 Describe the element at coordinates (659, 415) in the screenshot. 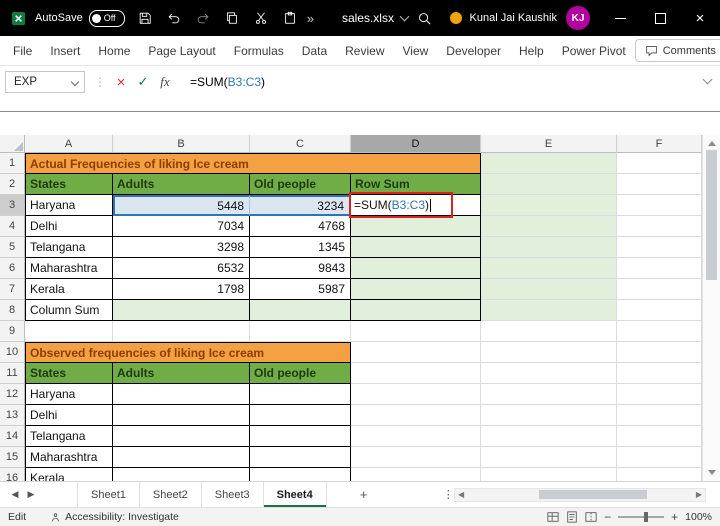

I see `cell-F13` at that location.